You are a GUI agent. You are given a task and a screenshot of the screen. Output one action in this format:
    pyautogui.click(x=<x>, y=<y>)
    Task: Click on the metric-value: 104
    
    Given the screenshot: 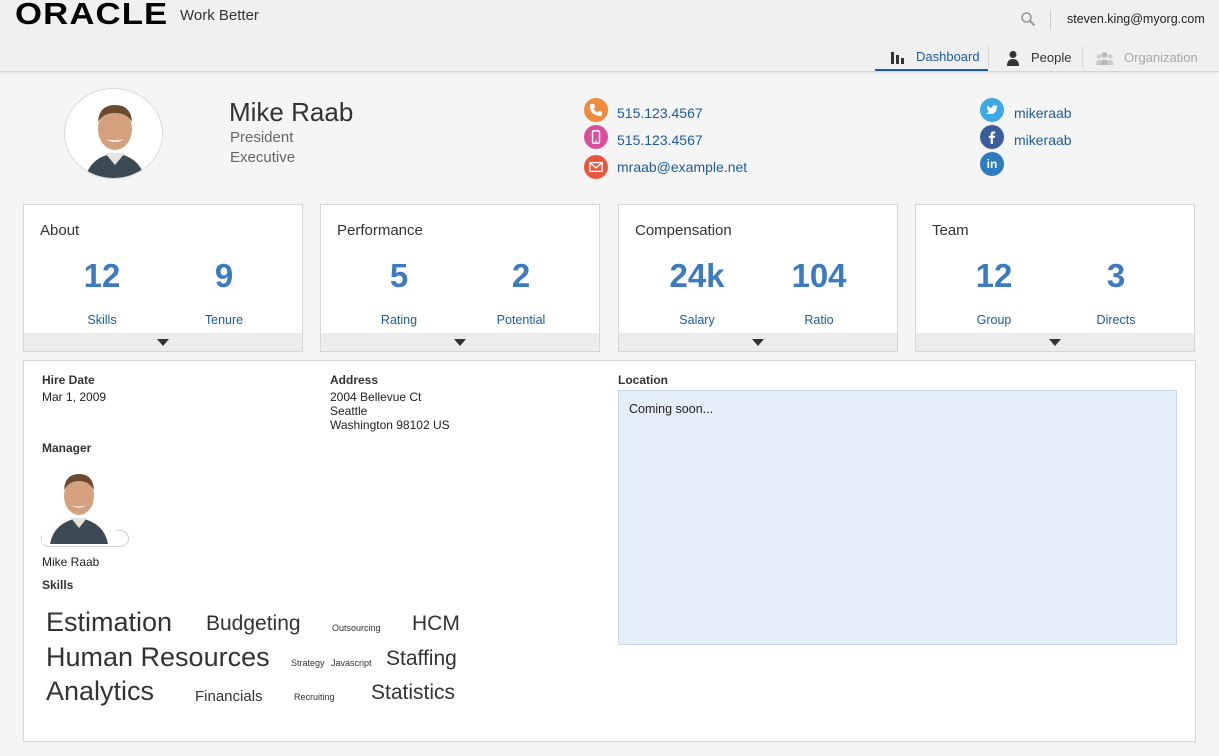 What is the action you would take?
    pyautogui.click(x=819, y=276)
    